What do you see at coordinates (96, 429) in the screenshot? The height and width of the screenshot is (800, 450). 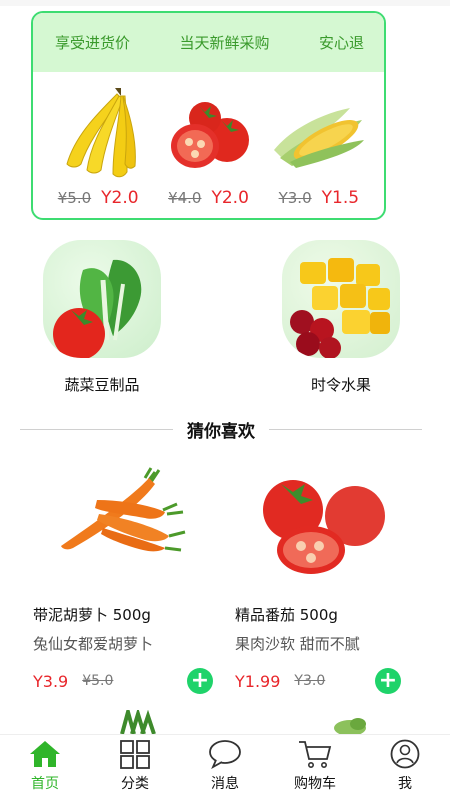 I see `divider-left` at bounding box center [96, 429].